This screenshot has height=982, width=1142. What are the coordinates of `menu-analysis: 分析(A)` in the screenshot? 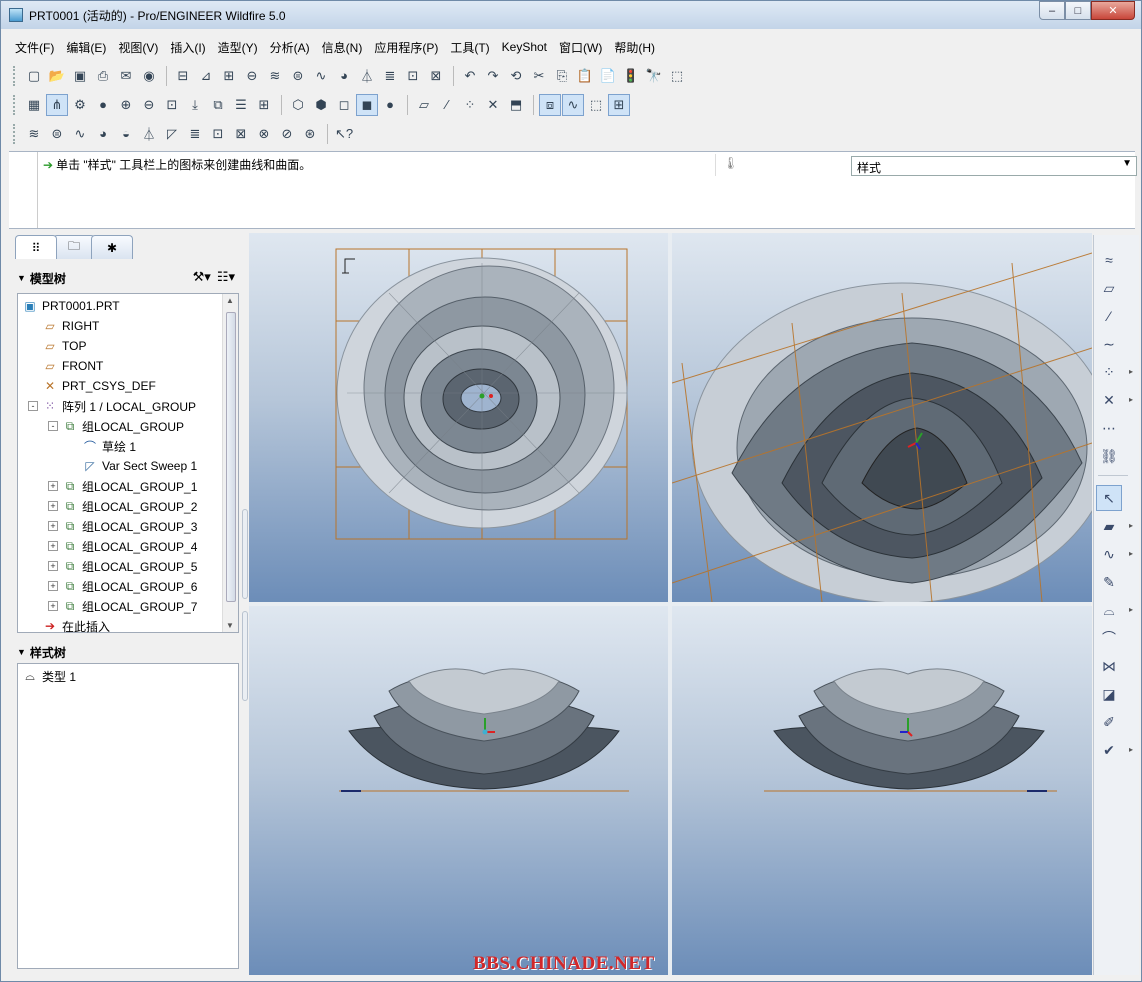 It's located at (290, 47).